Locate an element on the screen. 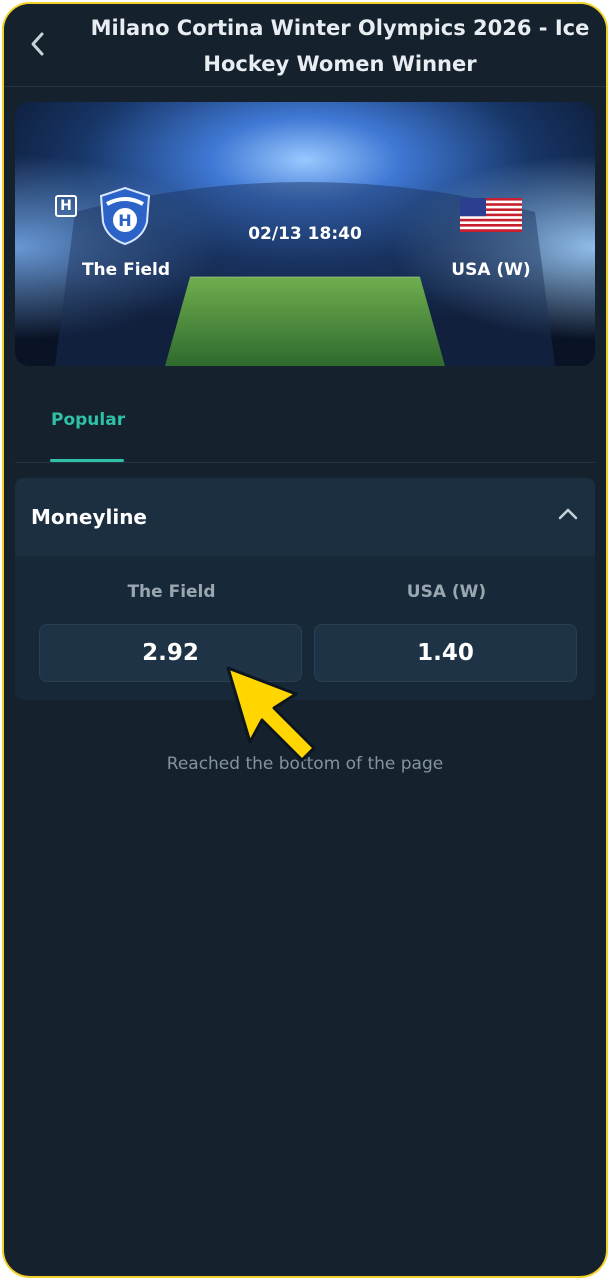 This screenshot has height=1280, width=610. market-header: Moneyline is located at coordinates (305, 517).